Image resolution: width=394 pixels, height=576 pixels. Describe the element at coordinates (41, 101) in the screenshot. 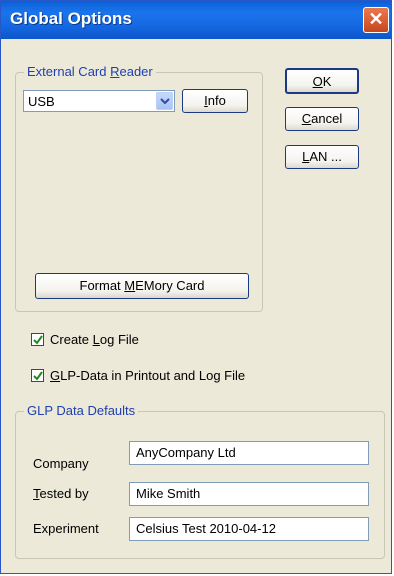

I see `card-reader-select-value: USB` at that location.